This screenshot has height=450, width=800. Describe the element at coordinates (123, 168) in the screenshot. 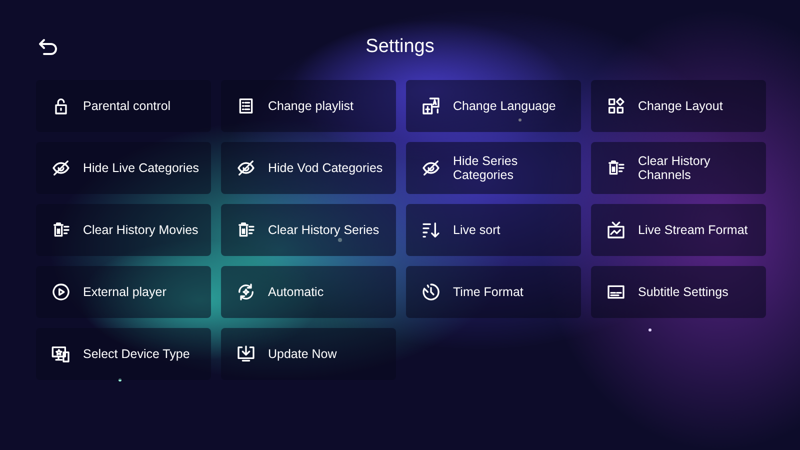

I see `settings-tile: Hide Live Categories` at that location.